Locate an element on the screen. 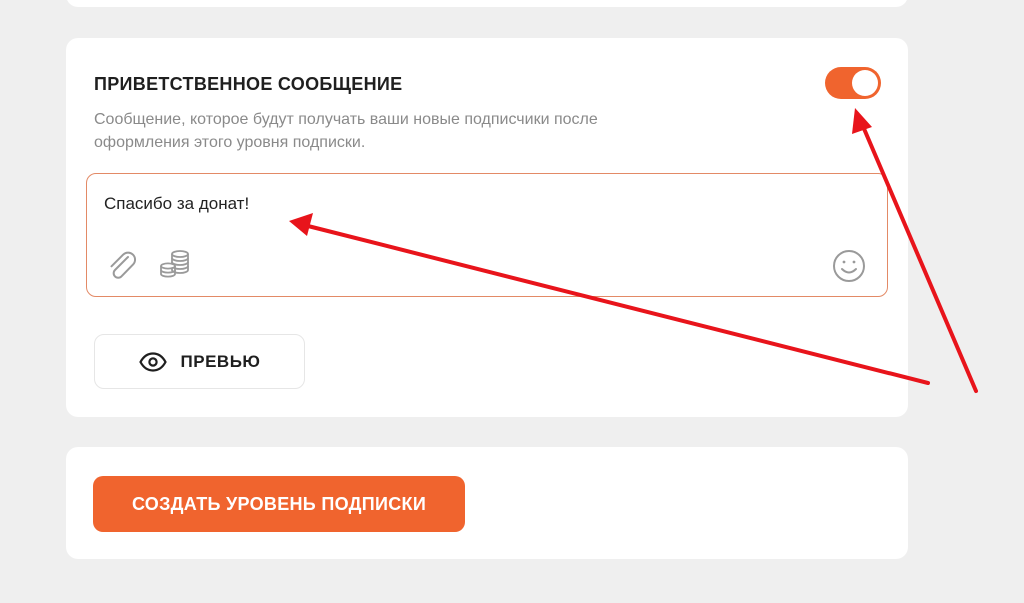 This screenshot has height=603, width=1024. previous-section-card is located at coordinates (487, 3).